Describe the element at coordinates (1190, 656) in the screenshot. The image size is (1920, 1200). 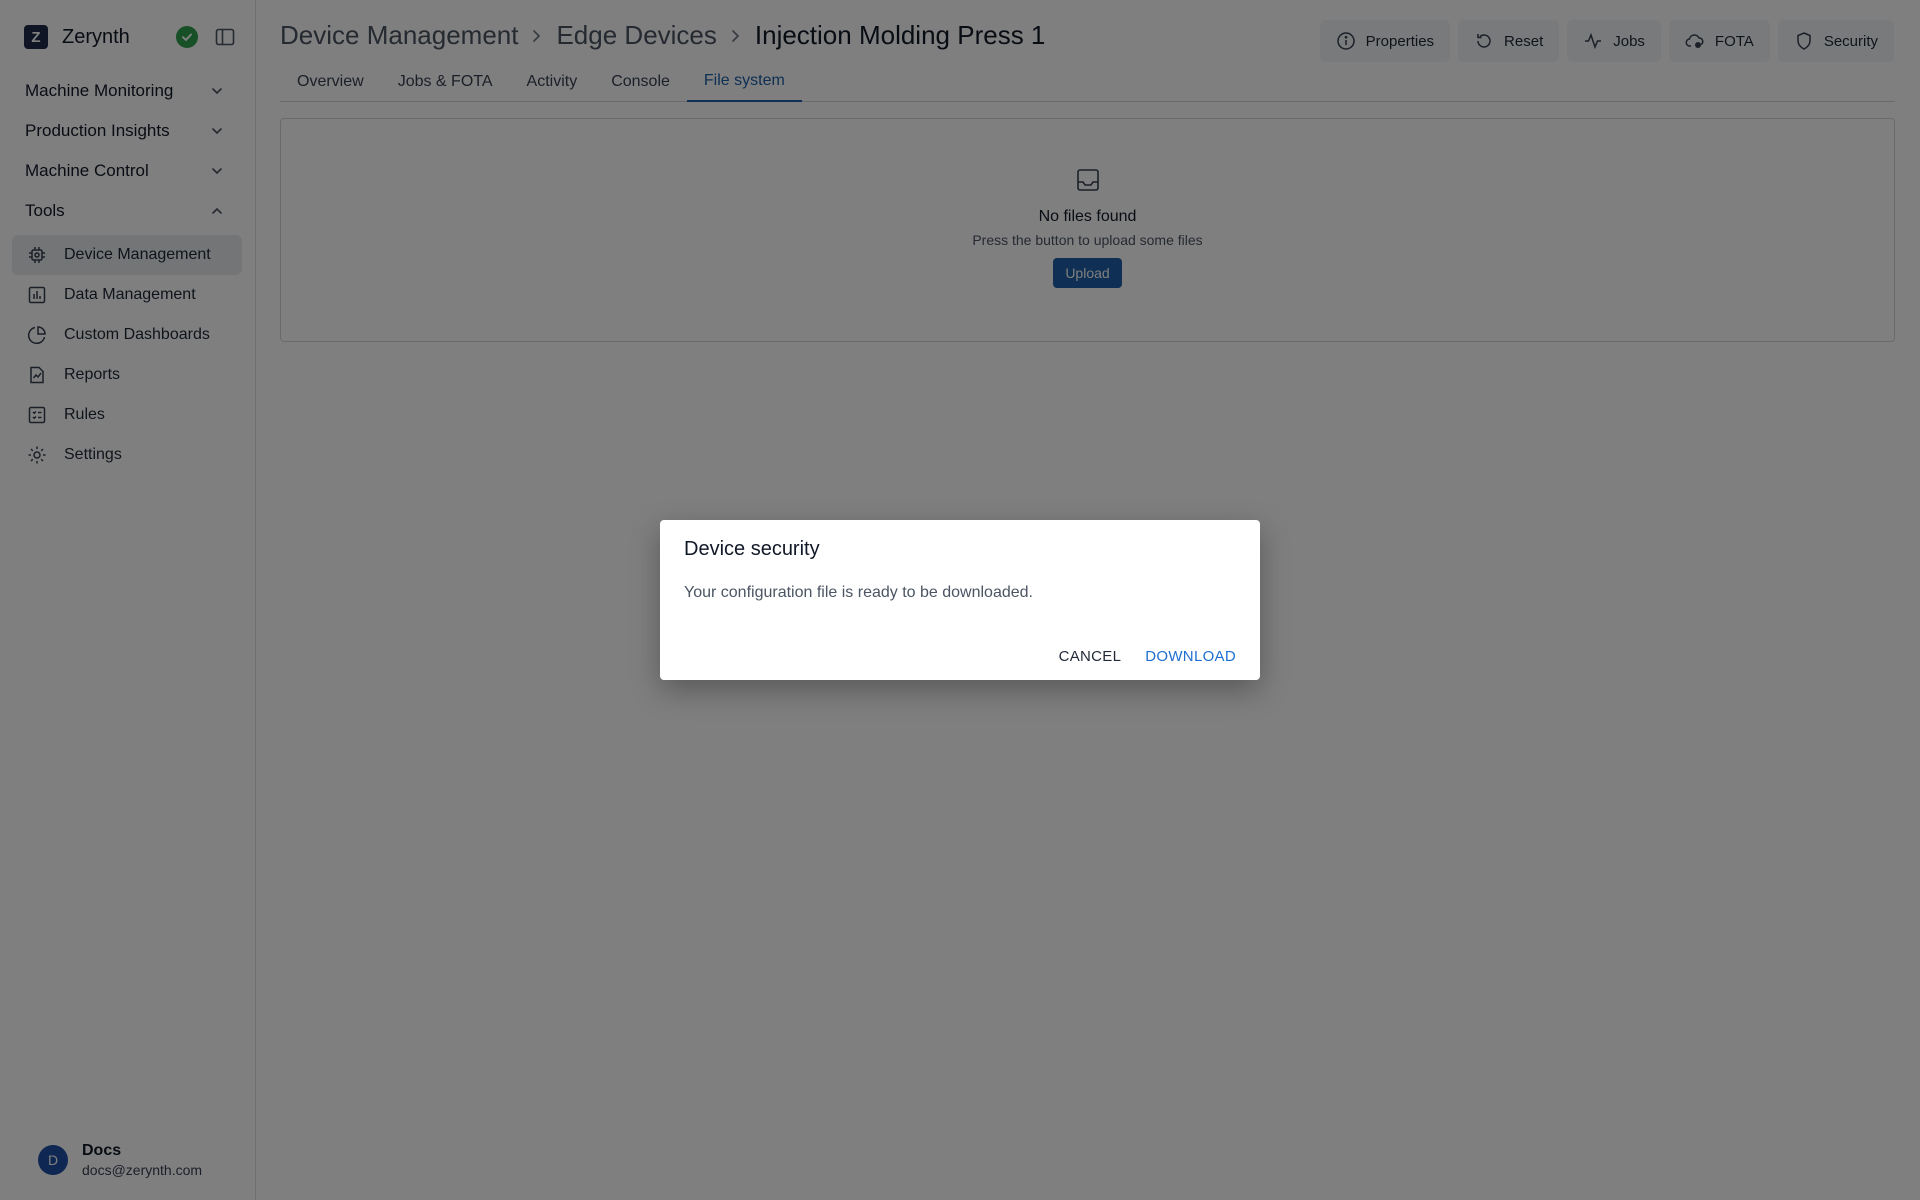
I see `download-button: DOWNLOAD` at that location.